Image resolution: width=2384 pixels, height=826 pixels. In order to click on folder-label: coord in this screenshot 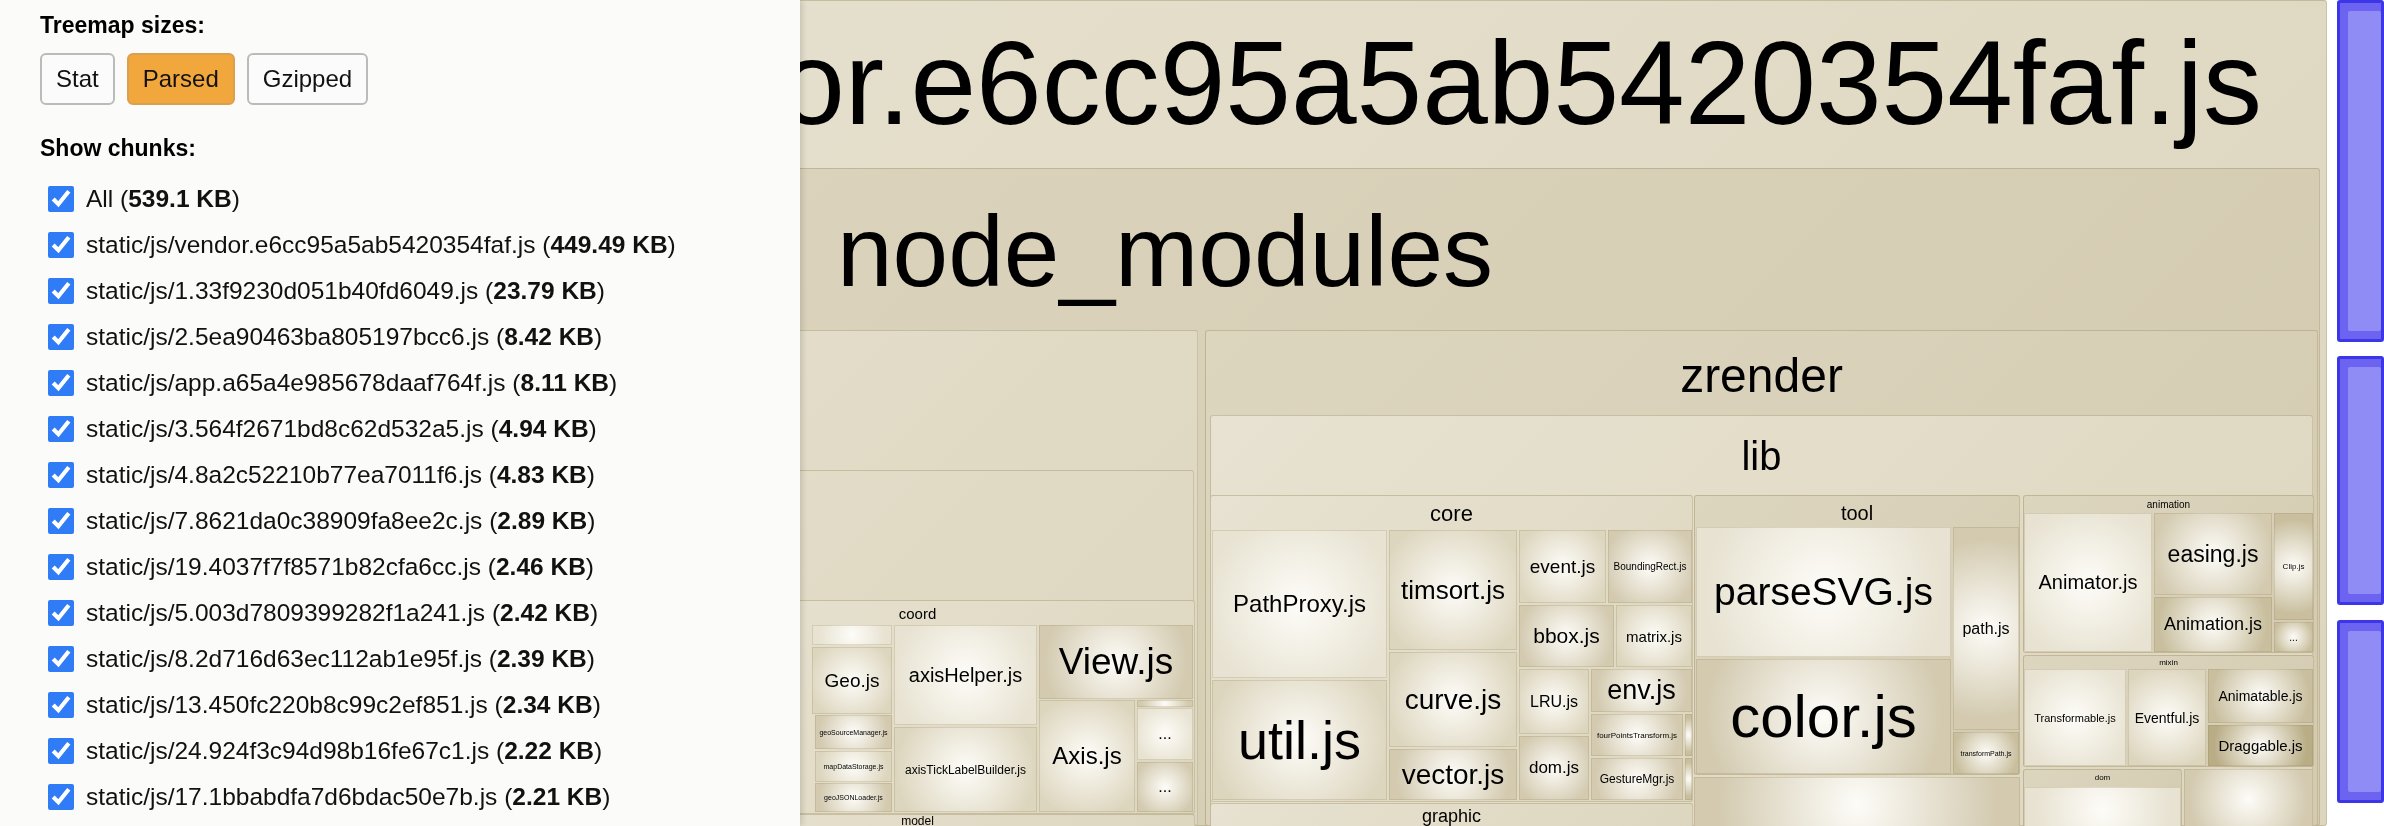, I will do `click(917, 614)`.